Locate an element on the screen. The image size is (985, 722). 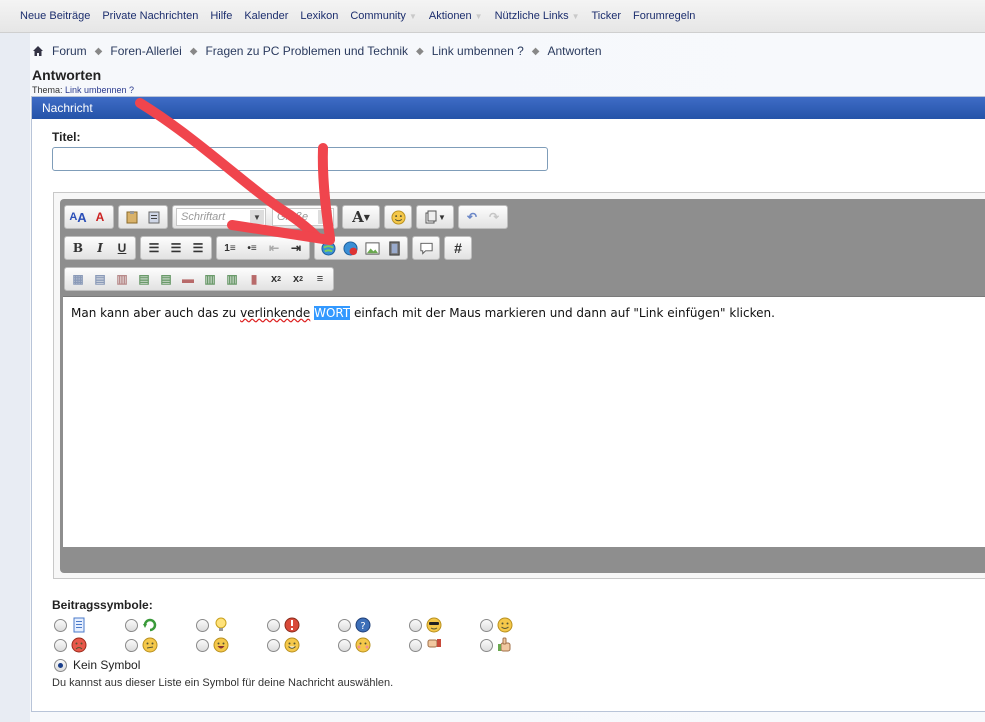
quote-icon is located at coordinates (426, 248).